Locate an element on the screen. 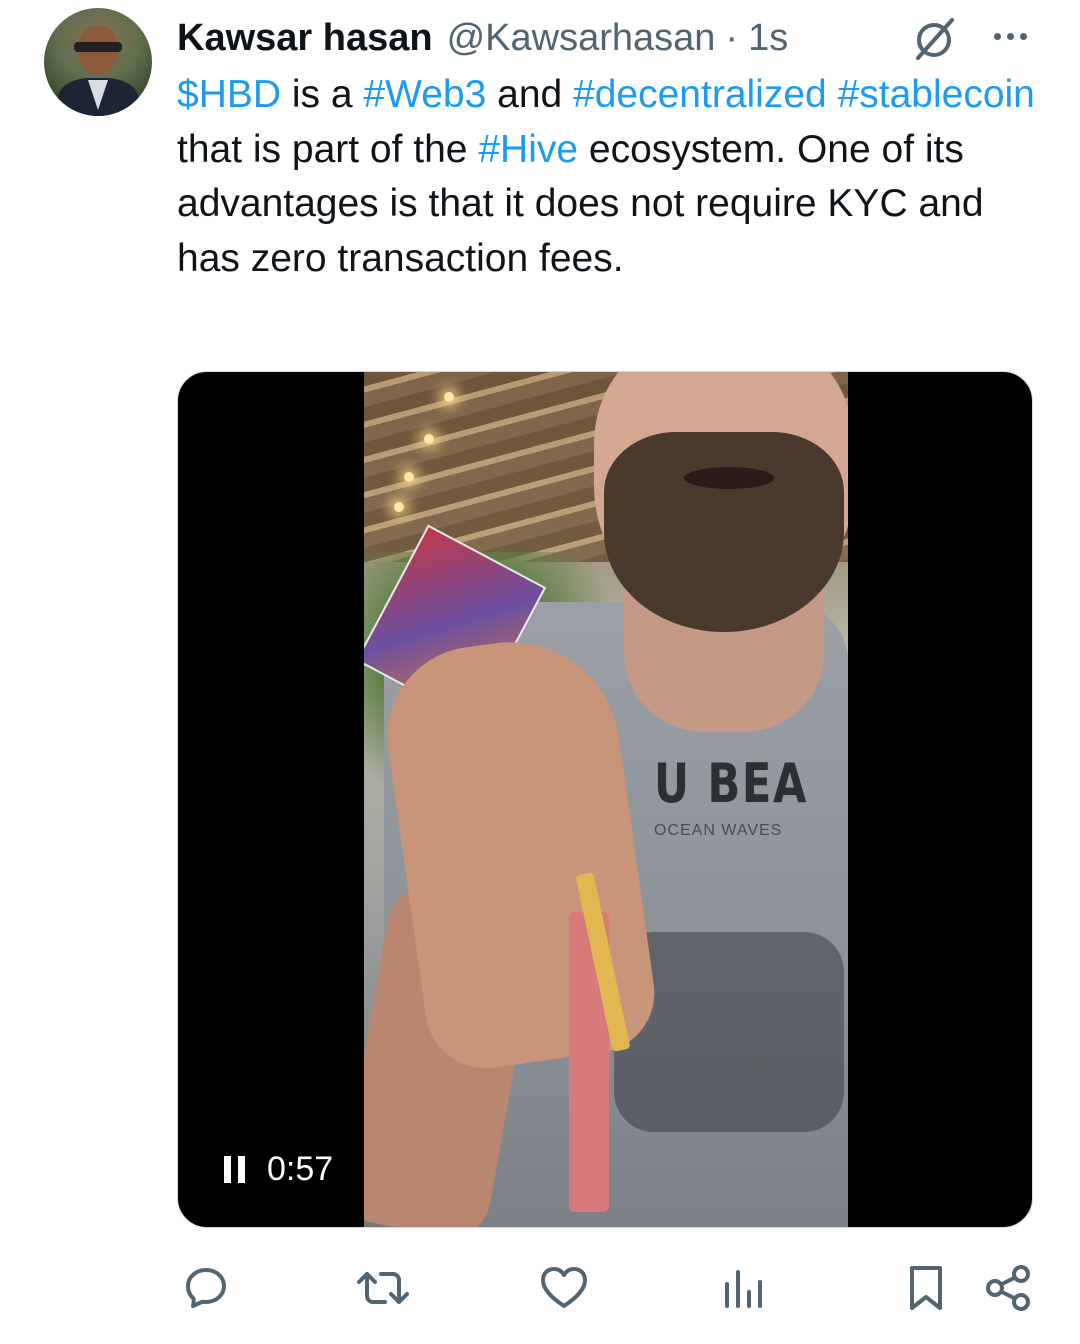 Image resolution: width=1080 pixels, height=1344 pixels. share-icon is located at coordinates (1008, 1288).